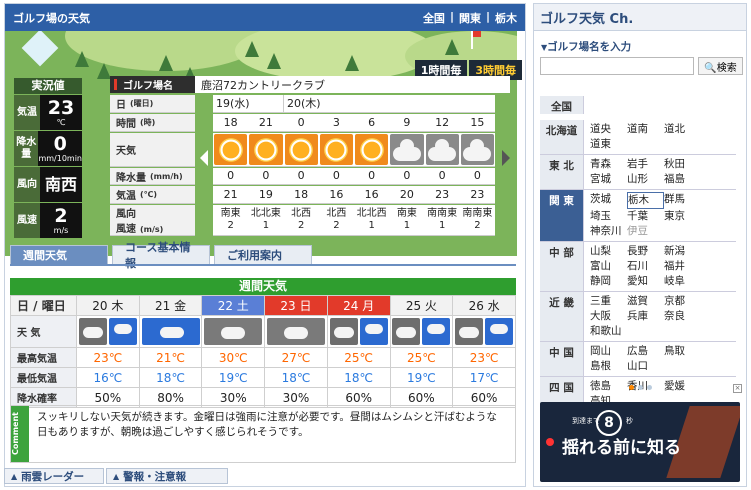  Describe the element at coordinates (645, 200) in the screenshot. I see `prefecture-link: 栃木` at that location.